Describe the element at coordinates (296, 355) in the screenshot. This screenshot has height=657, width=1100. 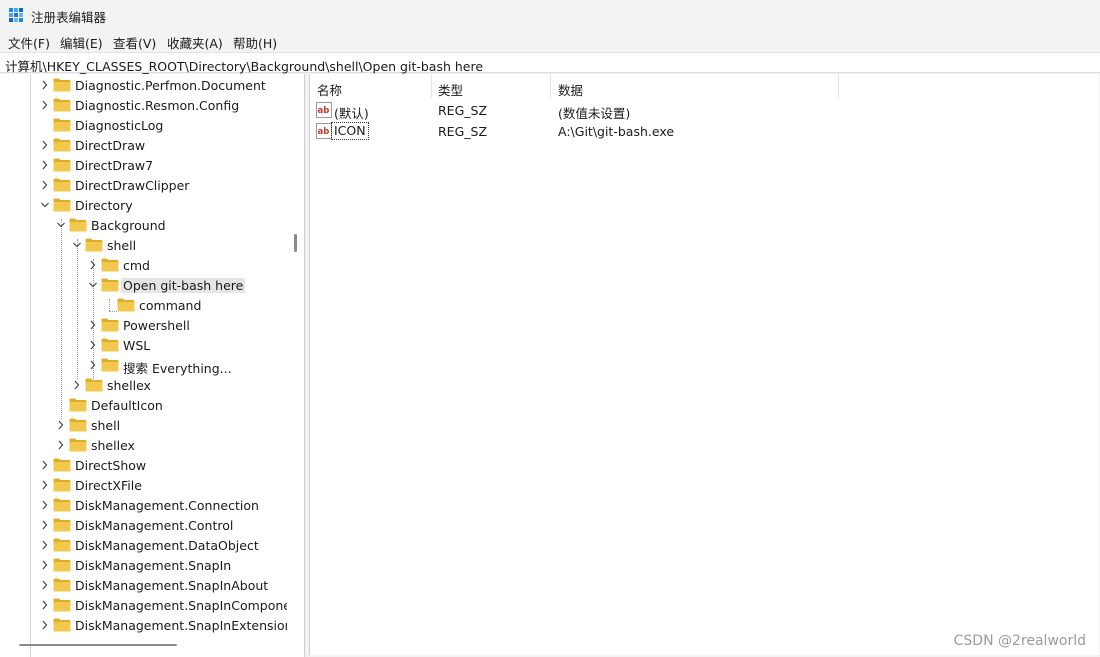
I see `tree-vertical-scrollbar` at that location.